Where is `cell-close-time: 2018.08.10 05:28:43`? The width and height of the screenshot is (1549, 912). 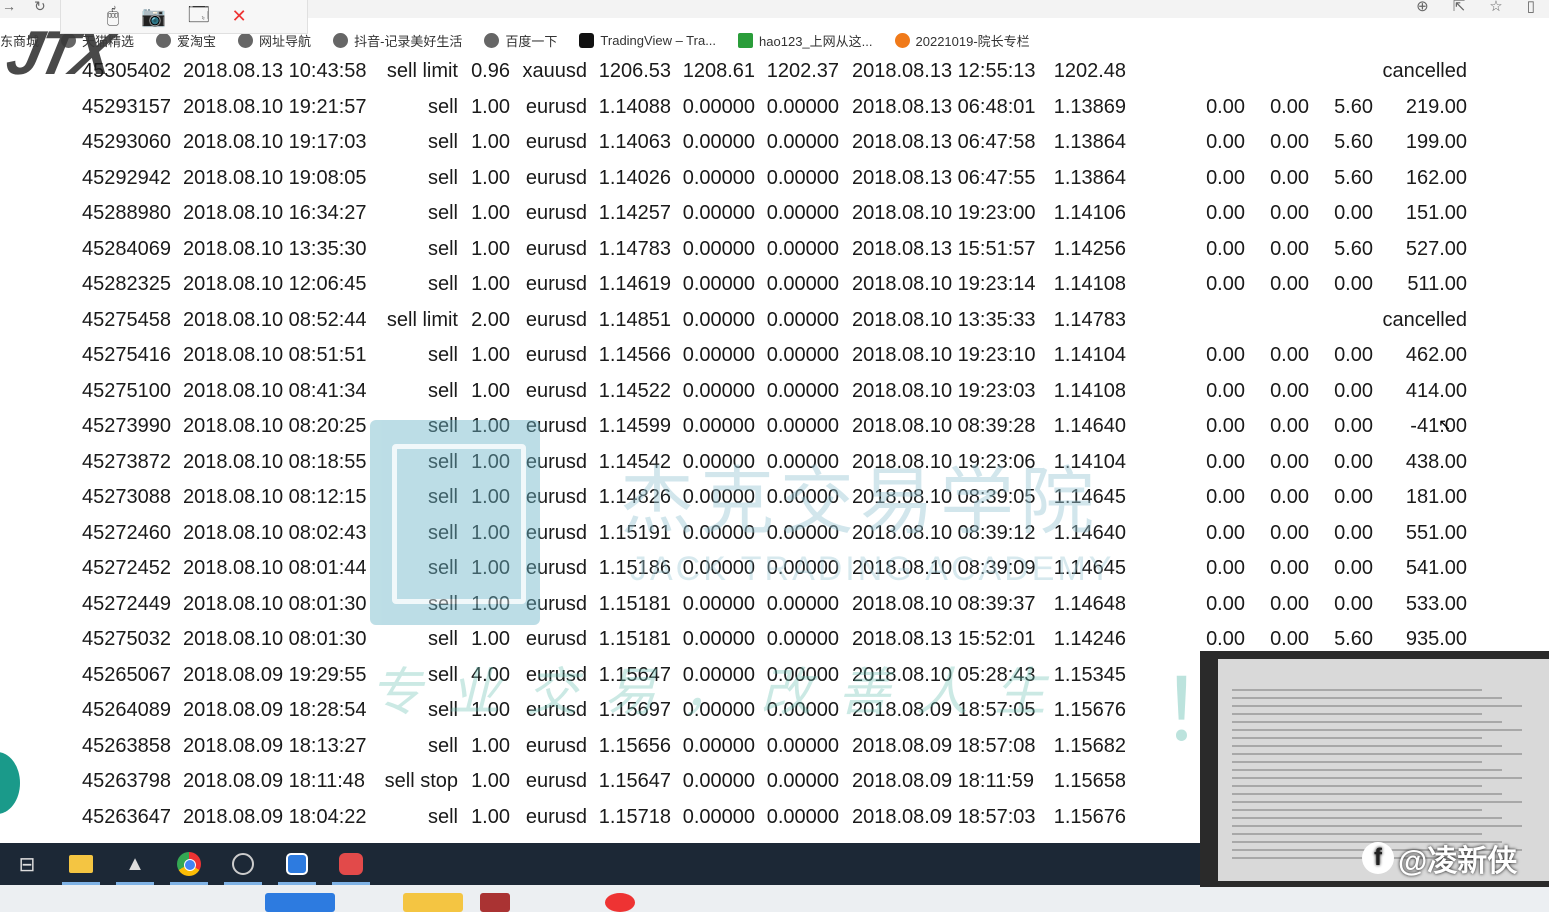
cell-close-time: 2018.08.10 05:28:43 is located at coordinates (944, 674).